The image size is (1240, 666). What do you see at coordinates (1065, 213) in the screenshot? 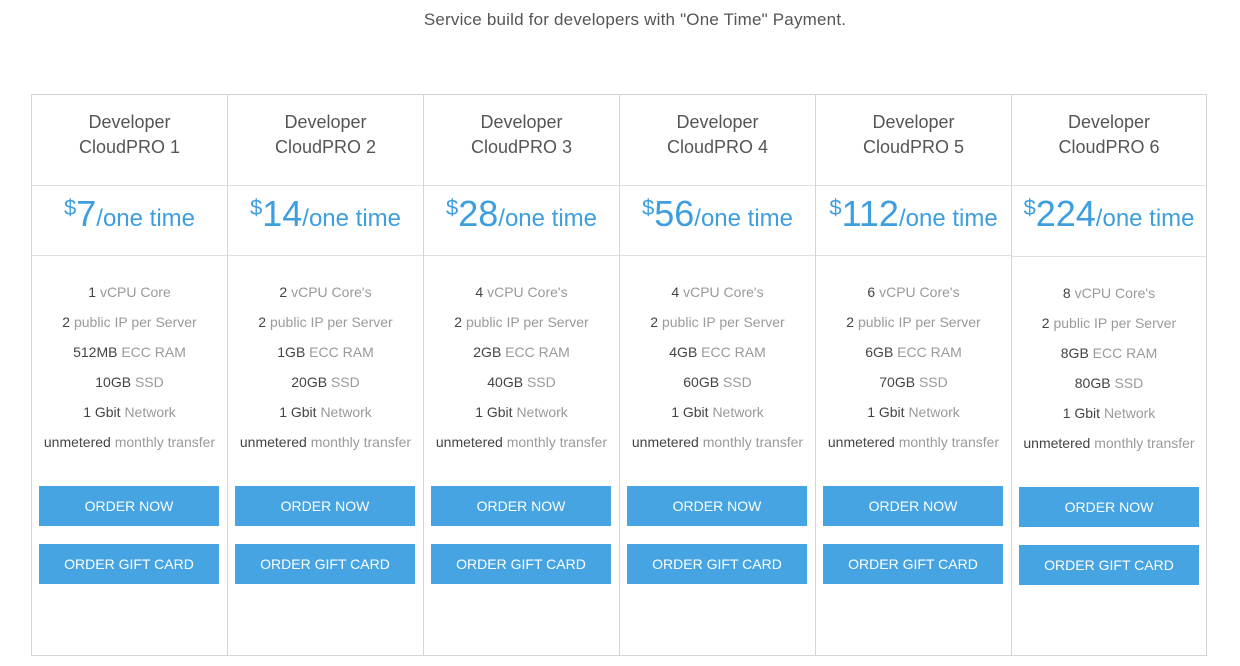
I see `price-amount: 224` at bounding box center [1065, 213].